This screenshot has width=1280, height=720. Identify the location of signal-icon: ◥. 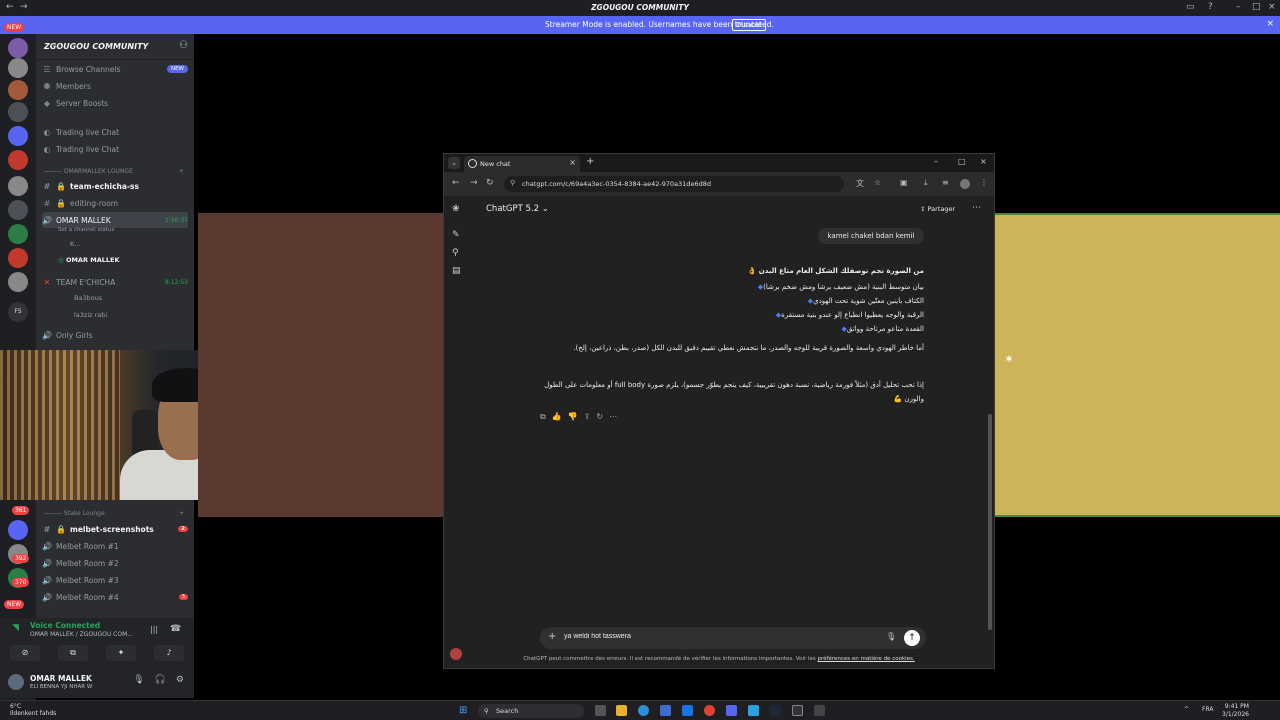
(15, 628).